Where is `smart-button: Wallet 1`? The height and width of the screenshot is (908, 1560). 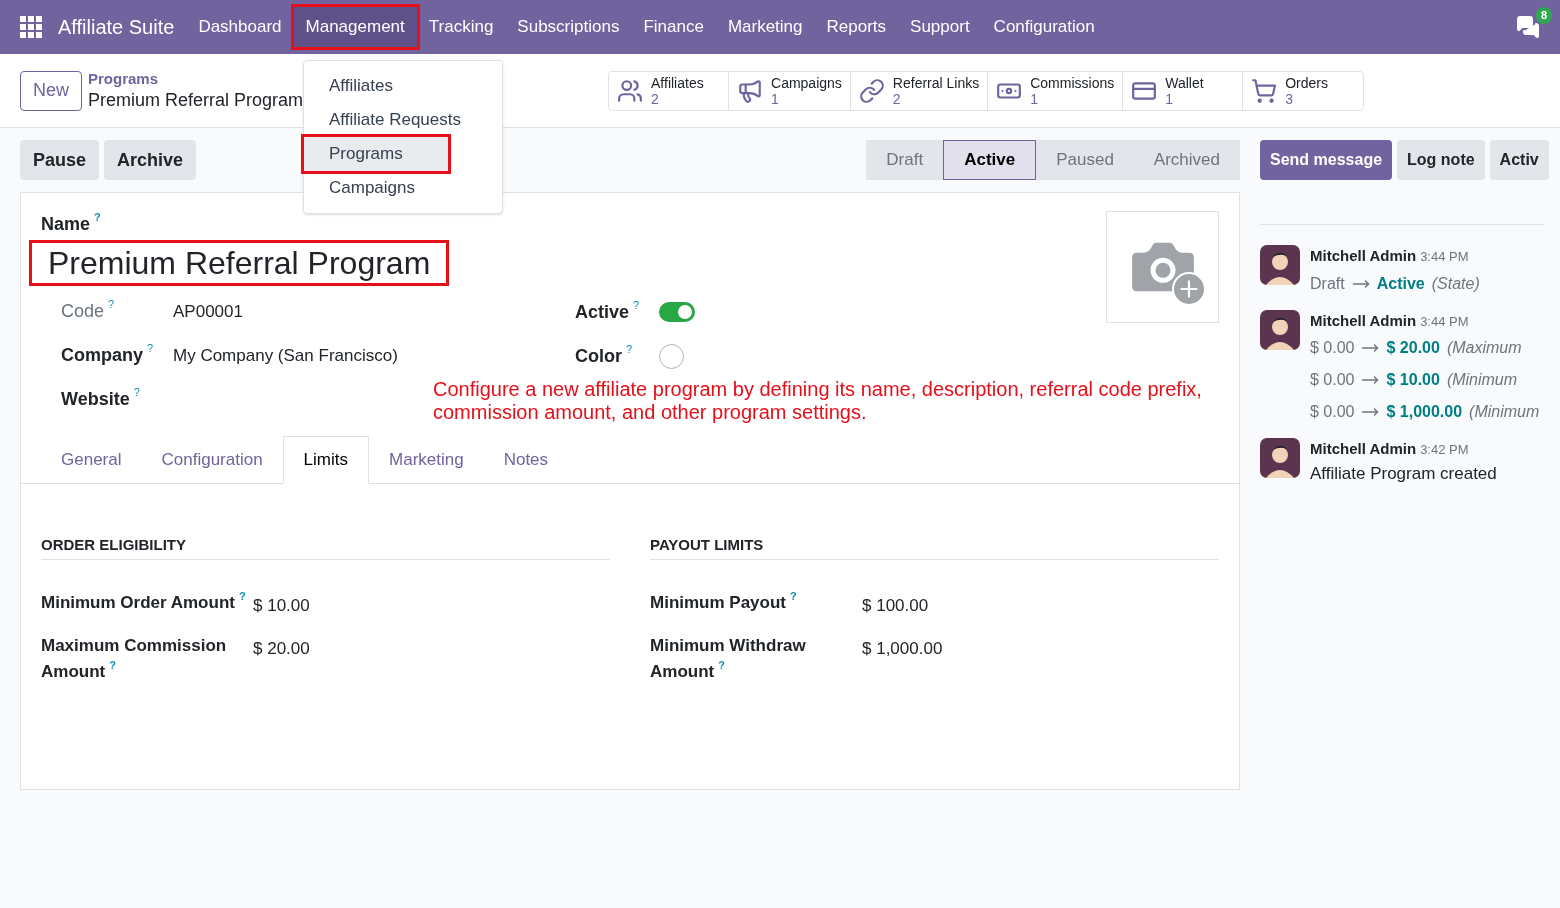
smart-button: Wallet 1 is located at coordinates (1183, 90).